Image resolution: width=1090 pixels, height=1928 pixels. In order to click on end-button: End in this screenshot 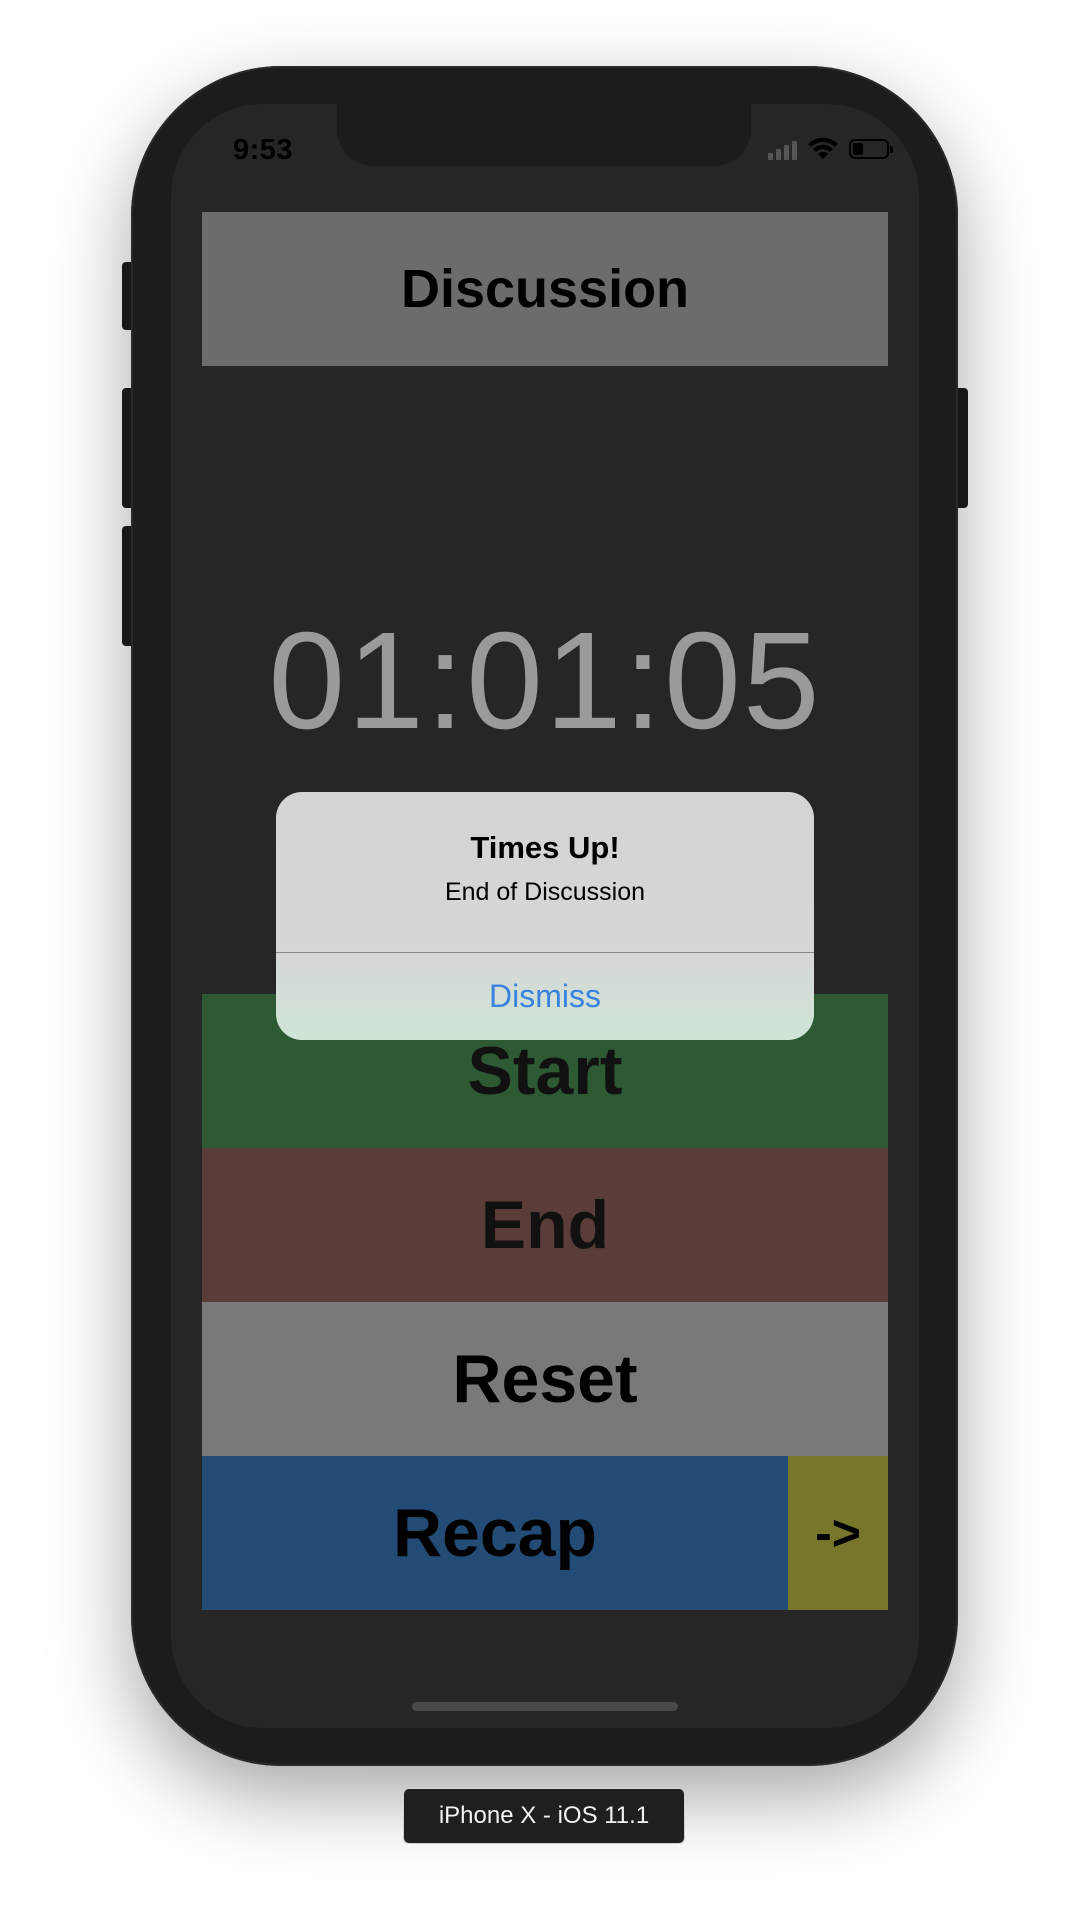, I will do `click(545, 1225)`.